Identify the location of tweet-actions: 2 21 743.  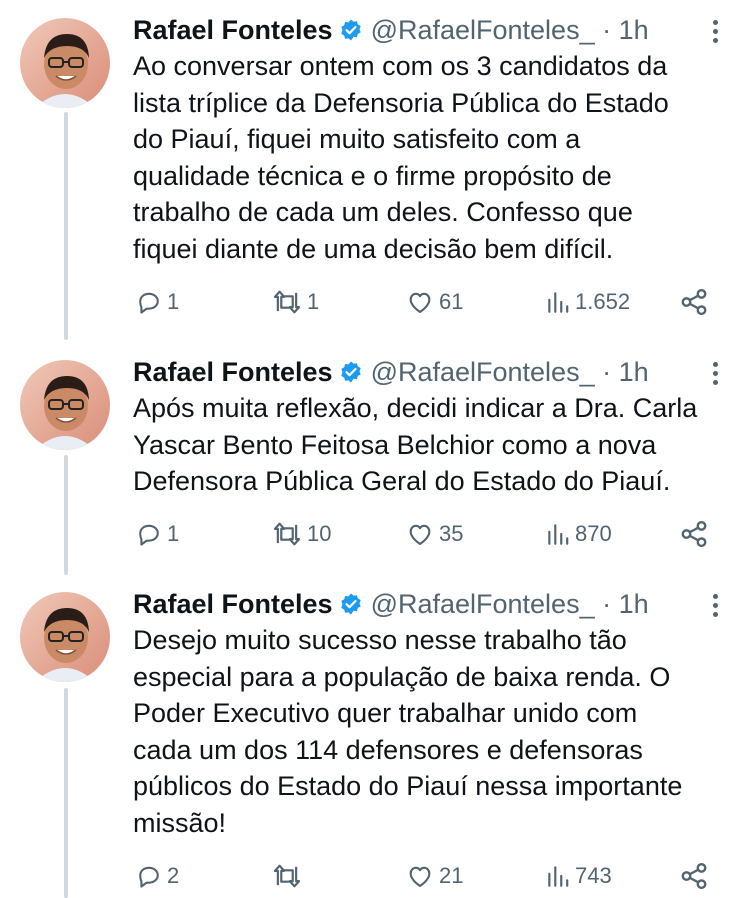
(428, 876).